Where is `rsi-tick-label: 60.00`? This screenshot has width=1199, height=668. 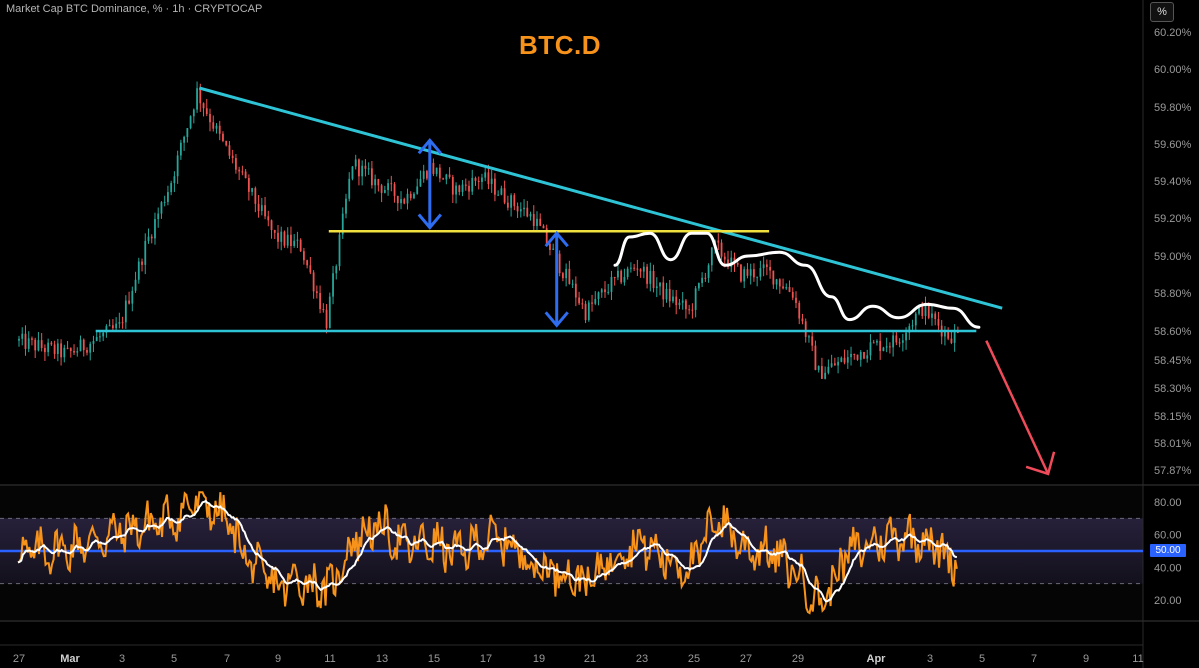
rsi-tick-label: 60.00 is located at coordinates (1168, 536).